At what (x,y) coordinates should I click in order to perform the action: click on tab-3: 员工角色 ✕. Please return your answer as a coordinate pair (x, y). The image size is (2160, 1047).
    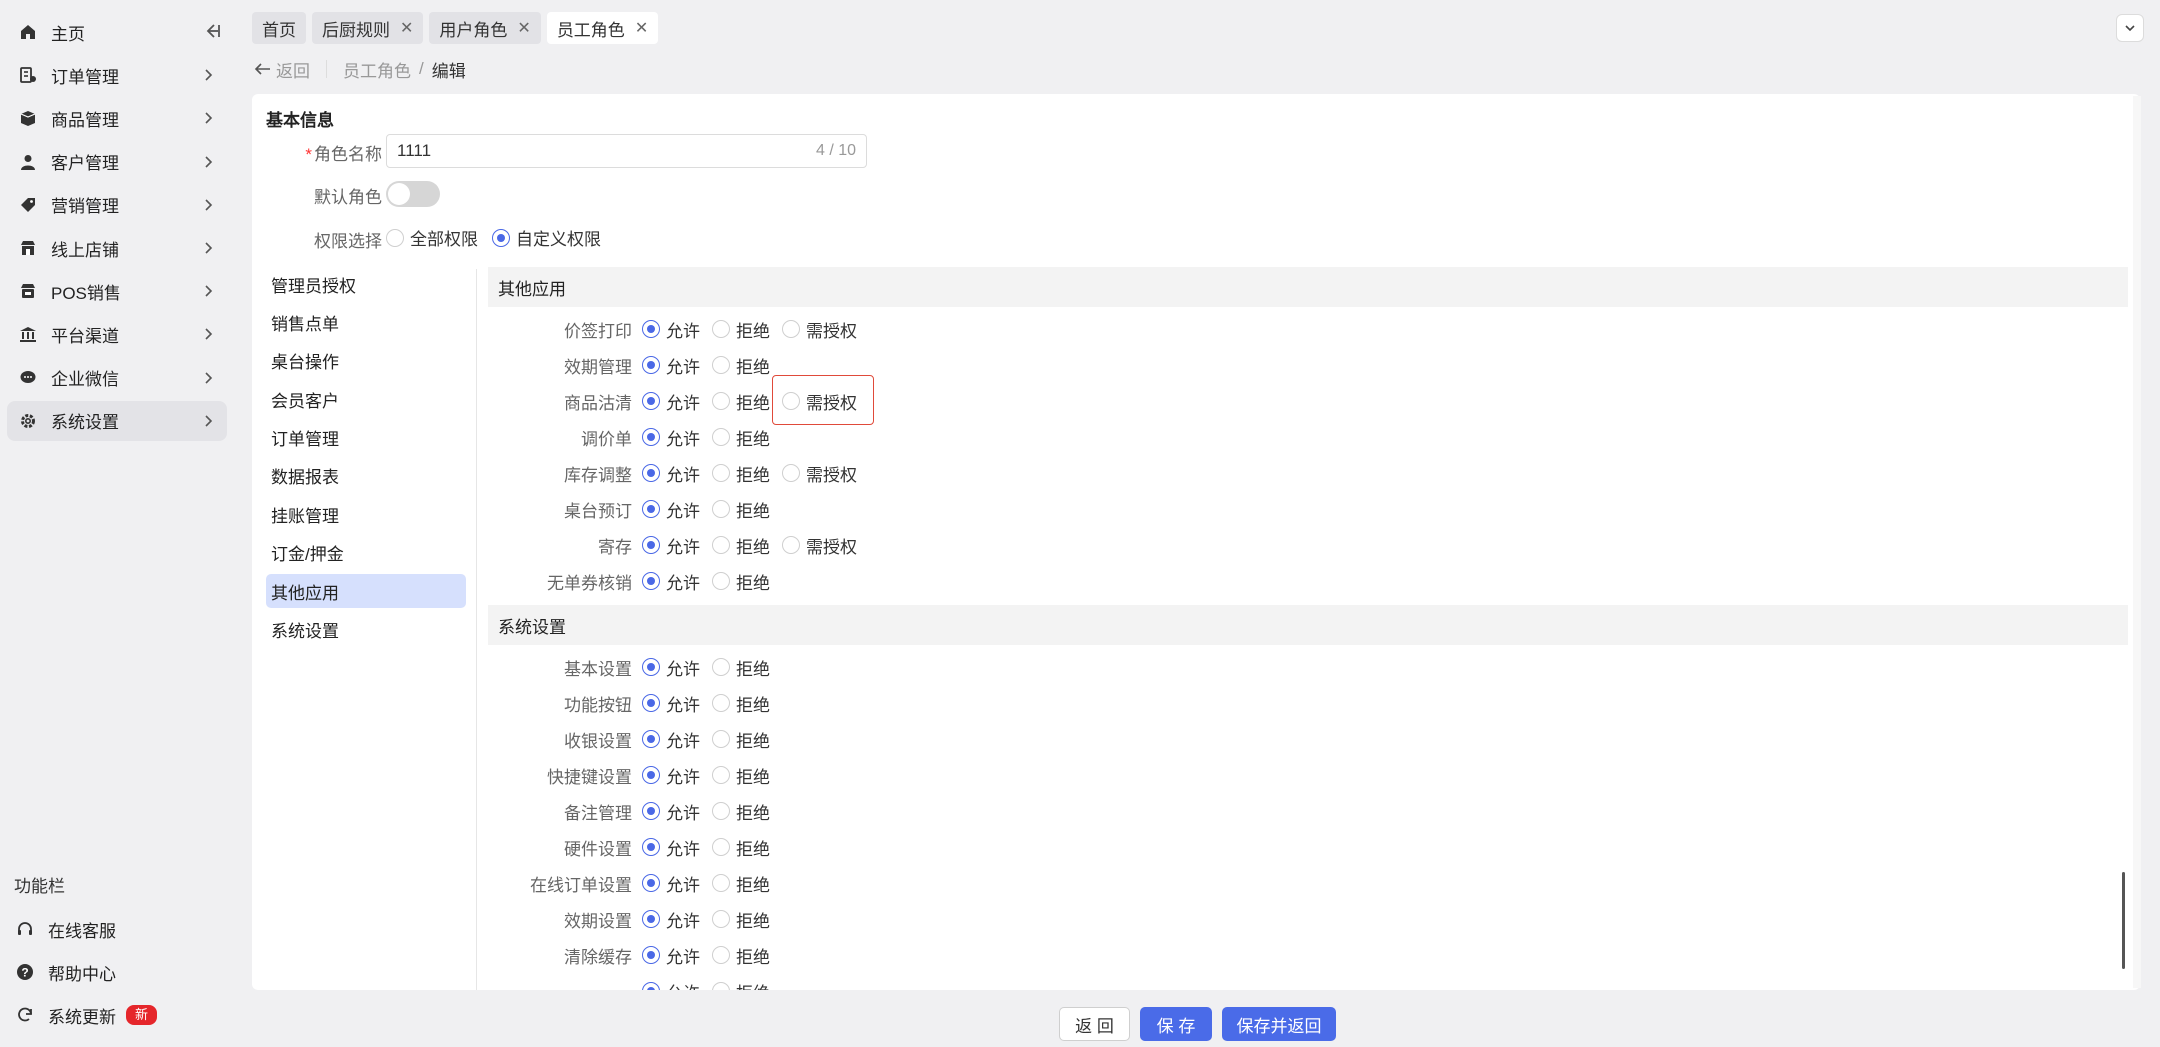
    Looking at the image, I should click on (602, 28).